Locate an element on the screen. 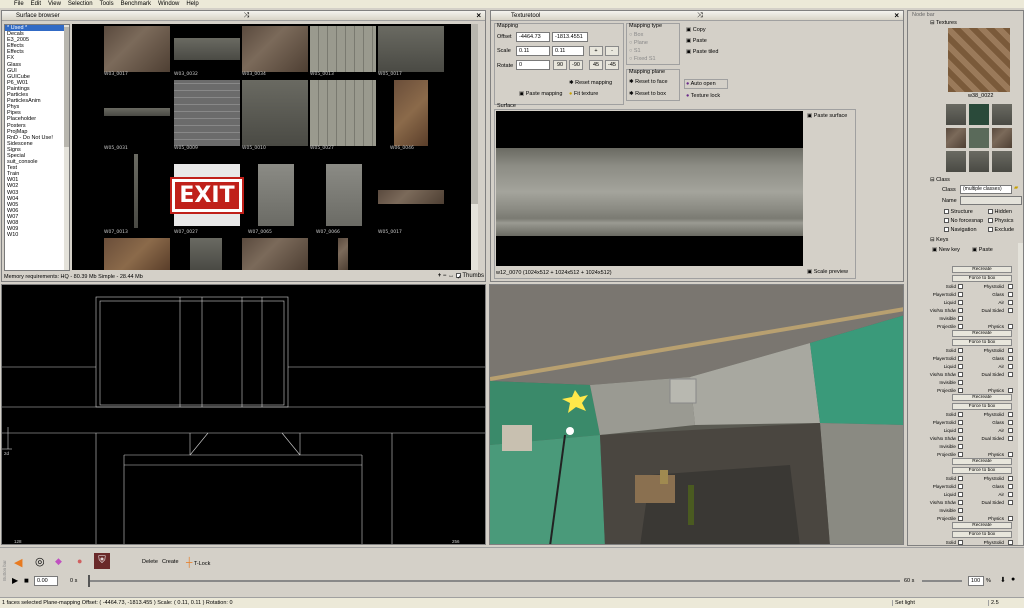  new-key-button: ▣ New key is located at coordinates (946, 250).